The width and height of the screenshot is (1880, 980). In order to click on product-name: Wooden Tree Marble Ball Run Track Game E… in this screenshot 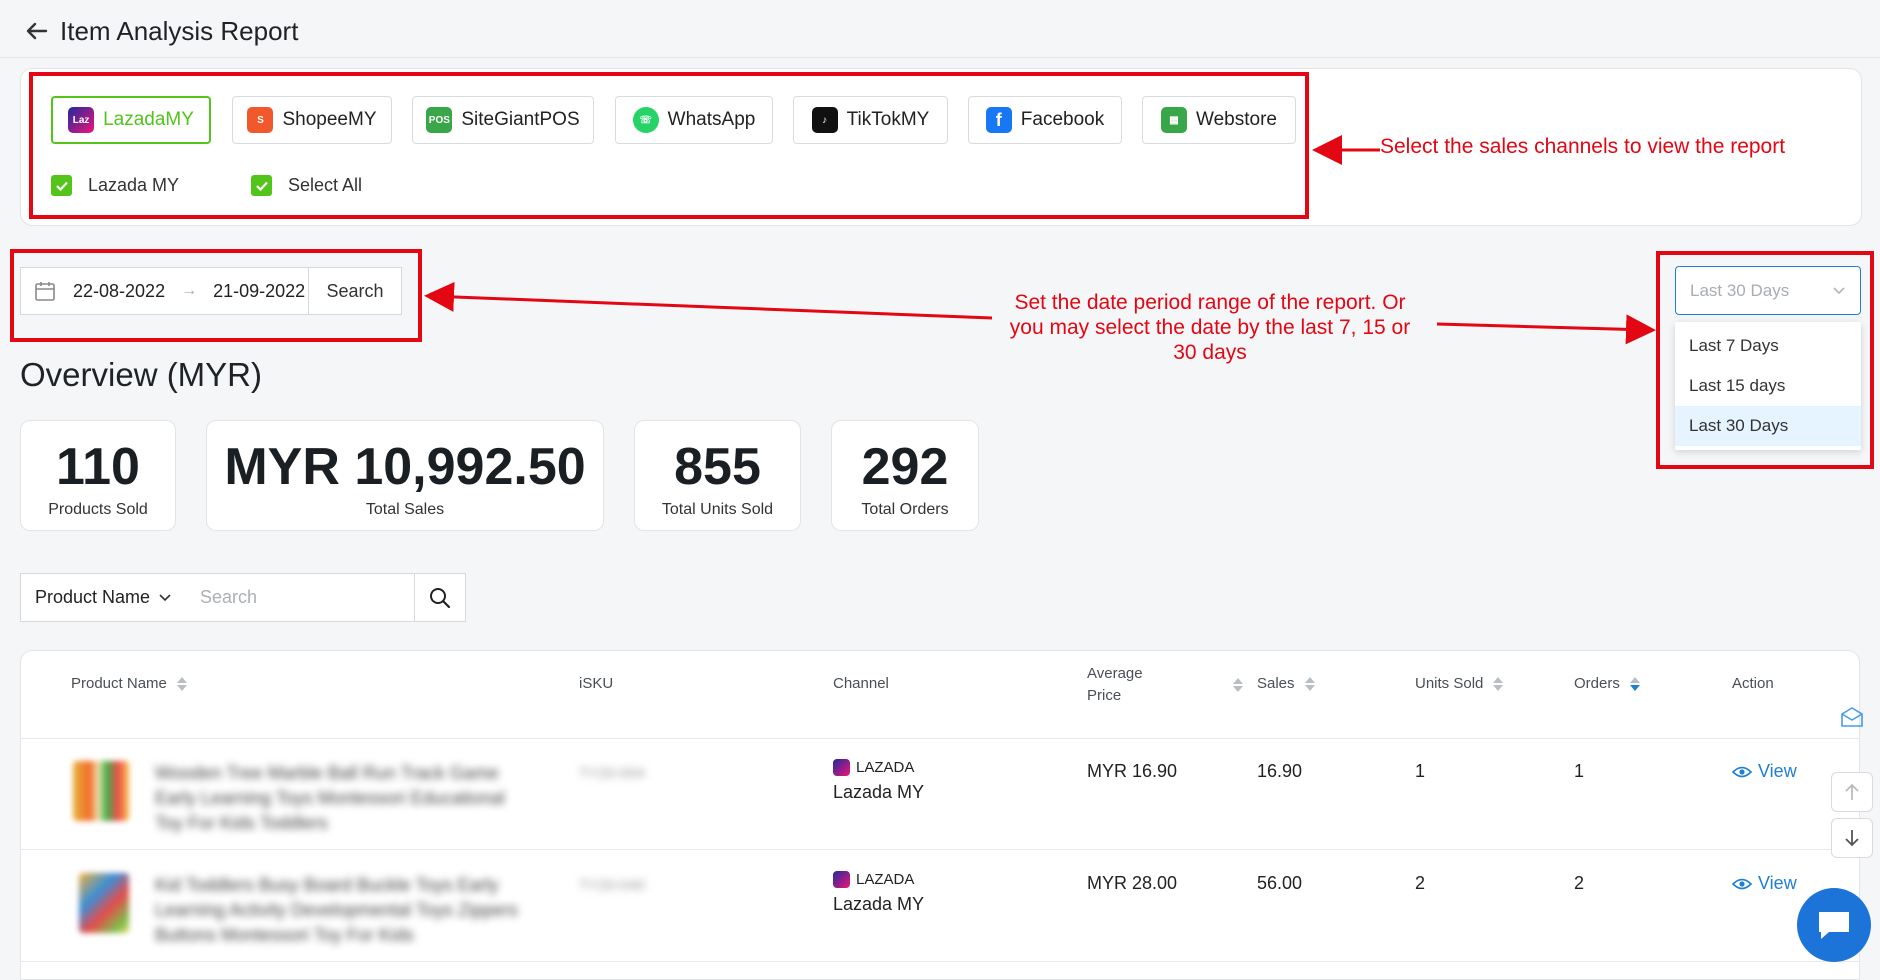, I will do `click(330, 798)`.